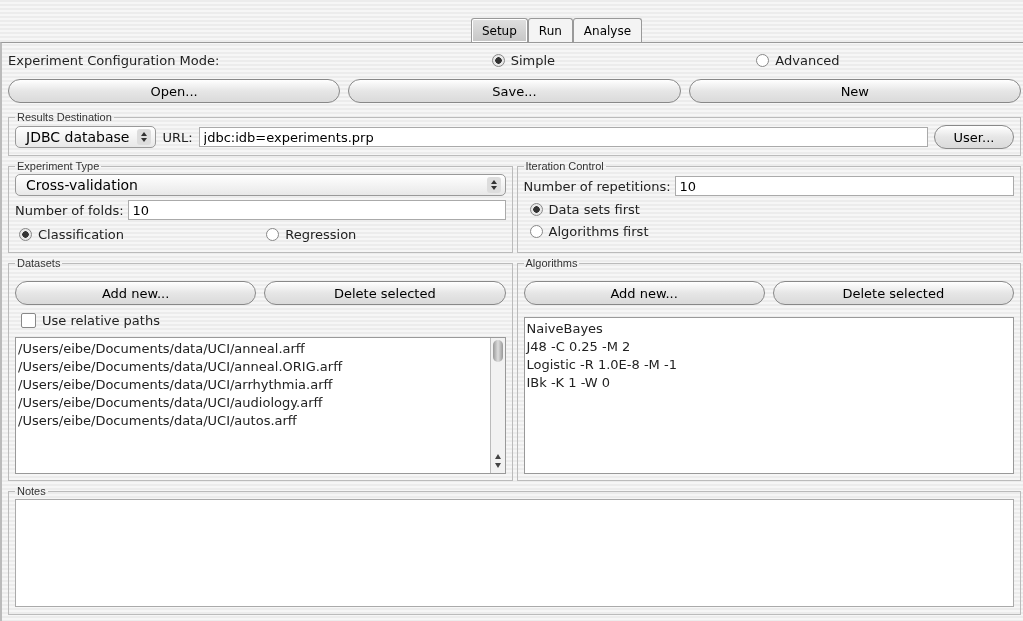  I want to click on folds-label: Number of folds:, so click(69, 210).